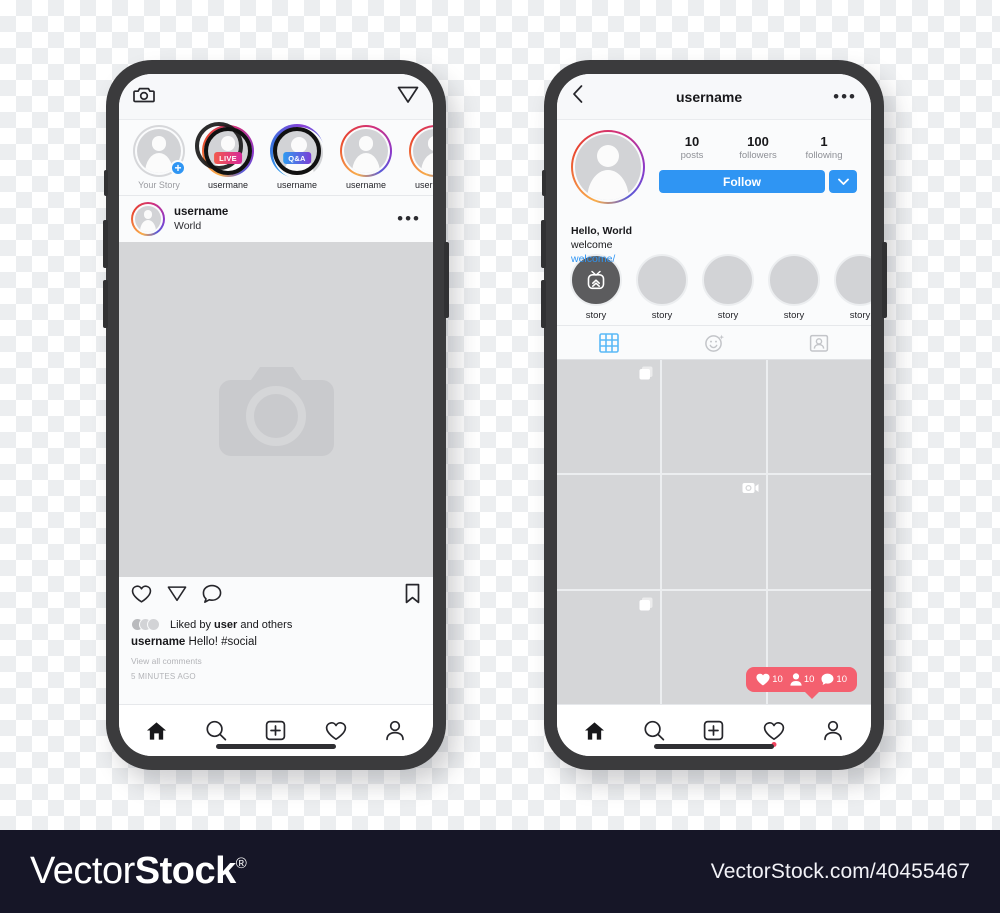  I want to click on camera-placeholder-icon, so click(276, 411).